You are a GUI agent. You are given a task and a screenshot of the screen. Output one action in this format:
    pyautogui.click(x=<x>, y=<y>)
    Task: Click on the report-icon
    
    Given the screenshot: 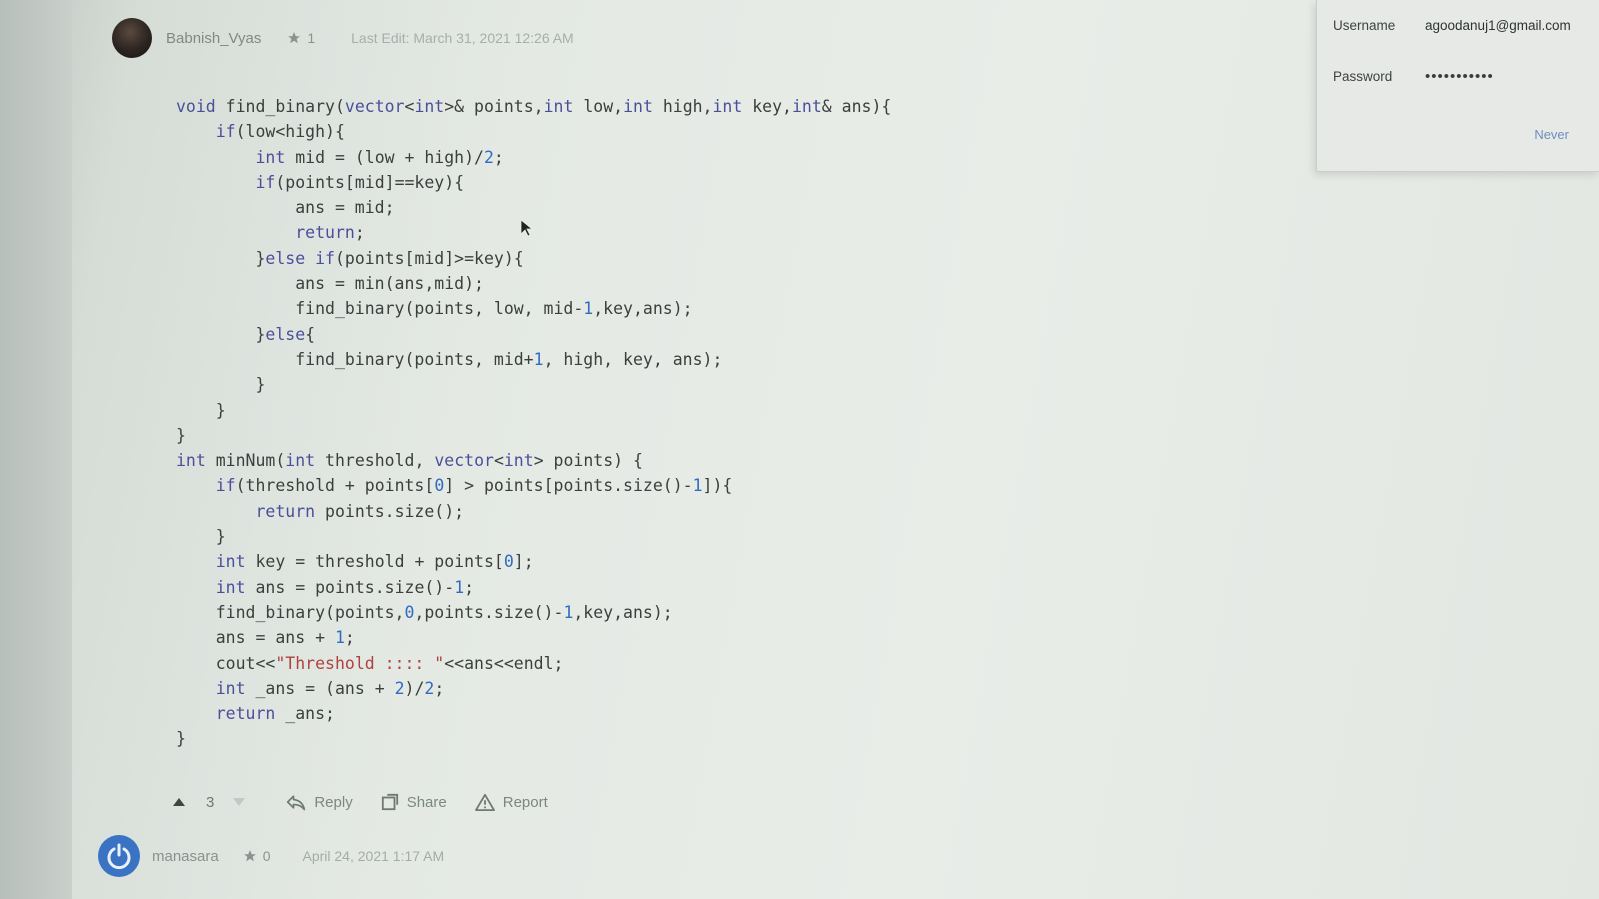 What is the action you would take?
    pyautogui.click(x=484, y=802)
    